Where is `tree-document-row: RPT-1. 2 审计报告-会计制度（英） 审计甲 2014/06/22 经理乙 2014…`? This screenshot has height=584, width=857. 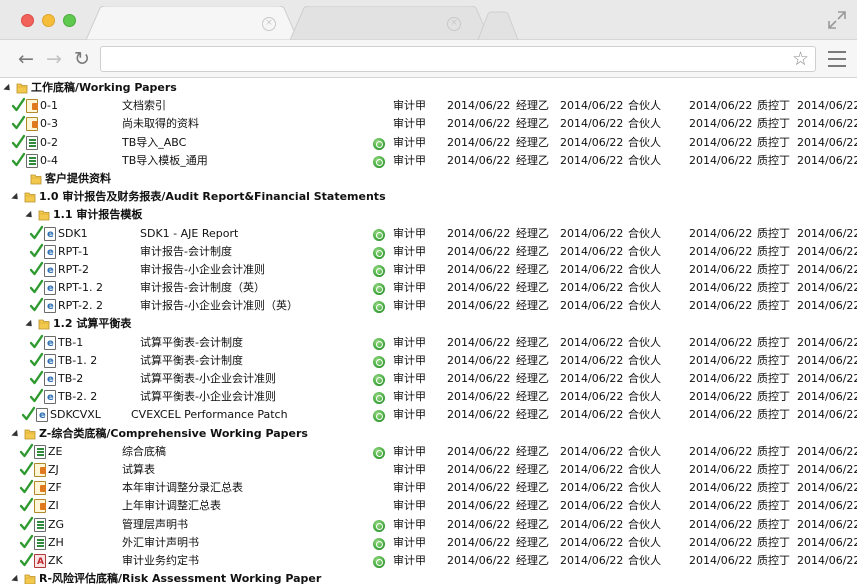 tree-document-row: RPT-1. 2 审计报告-会计制度（英） 审计甲 2014/06/22 经理乙 2014… is located at coordinates (428, 288).